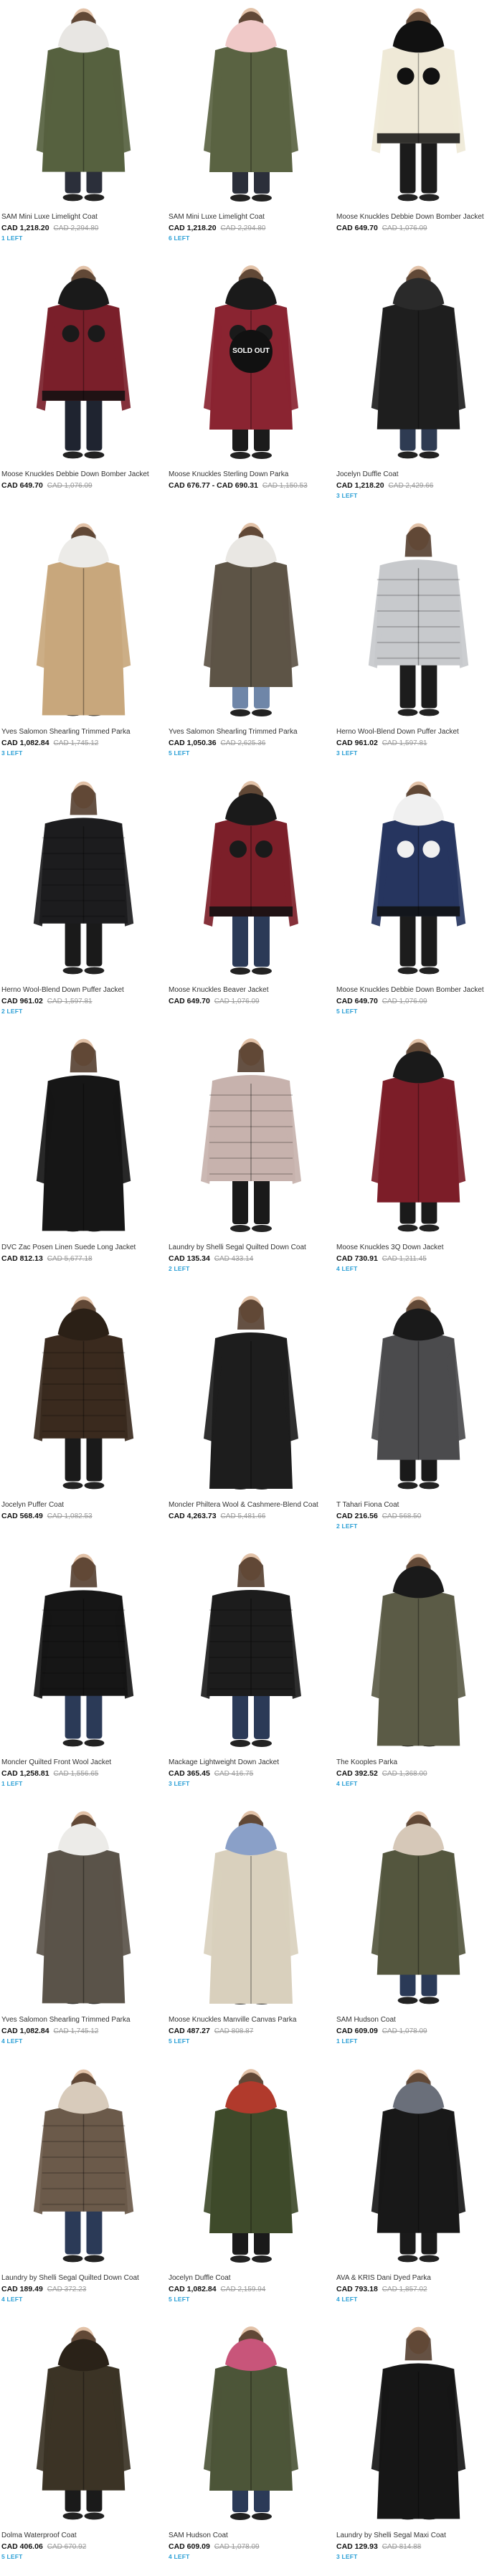 This screenshot has height=2576, width=502. Describe the element at coordinates (405, 2031) in the screenshot. I see `original-price: CAD 1,078.09` at that location.